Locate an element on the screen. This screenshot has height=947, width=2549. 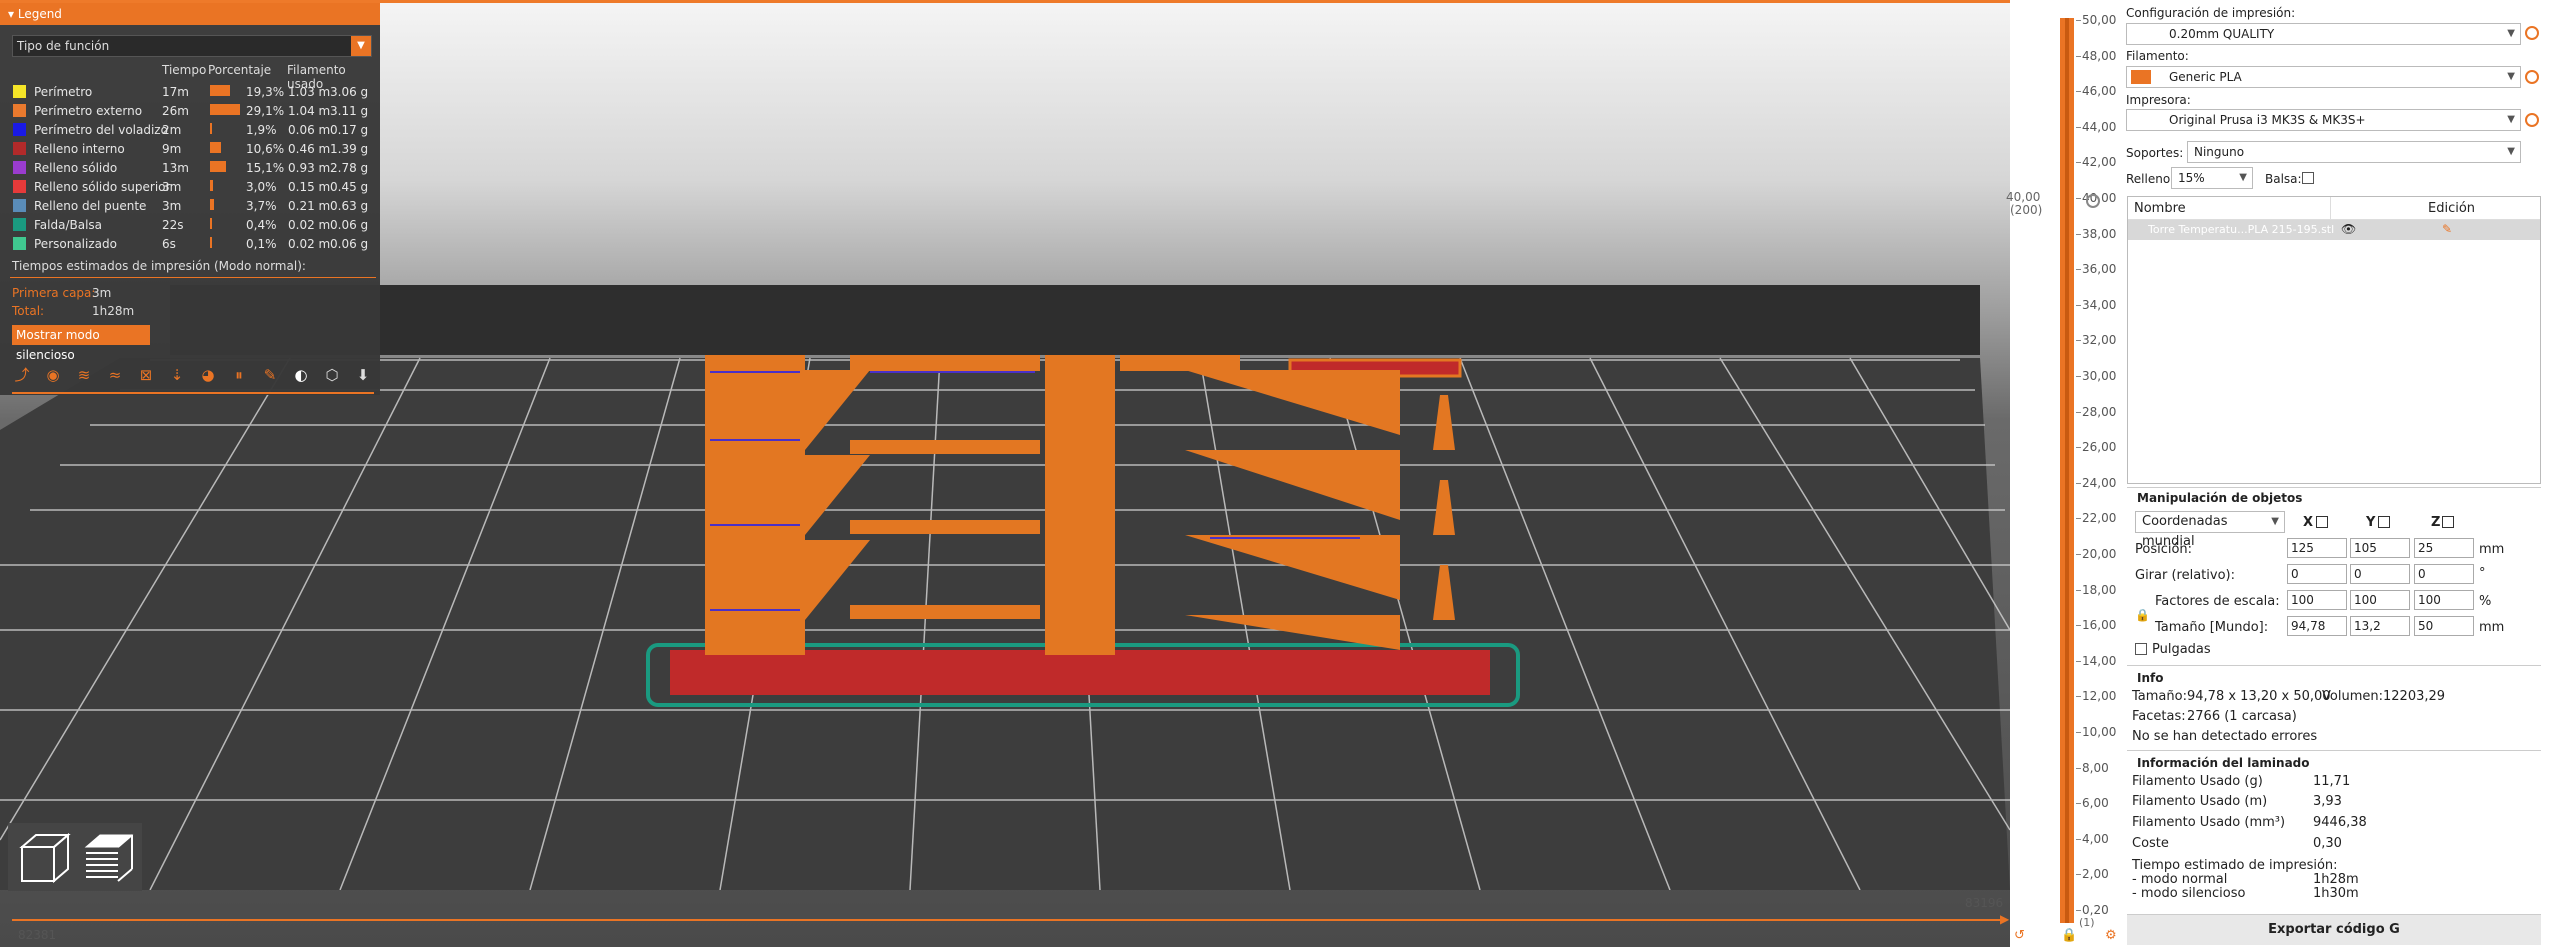
legend-row: Personalizado 6s 0,1% 0.02 m 0.06 g is located at coordinates (190, 244).